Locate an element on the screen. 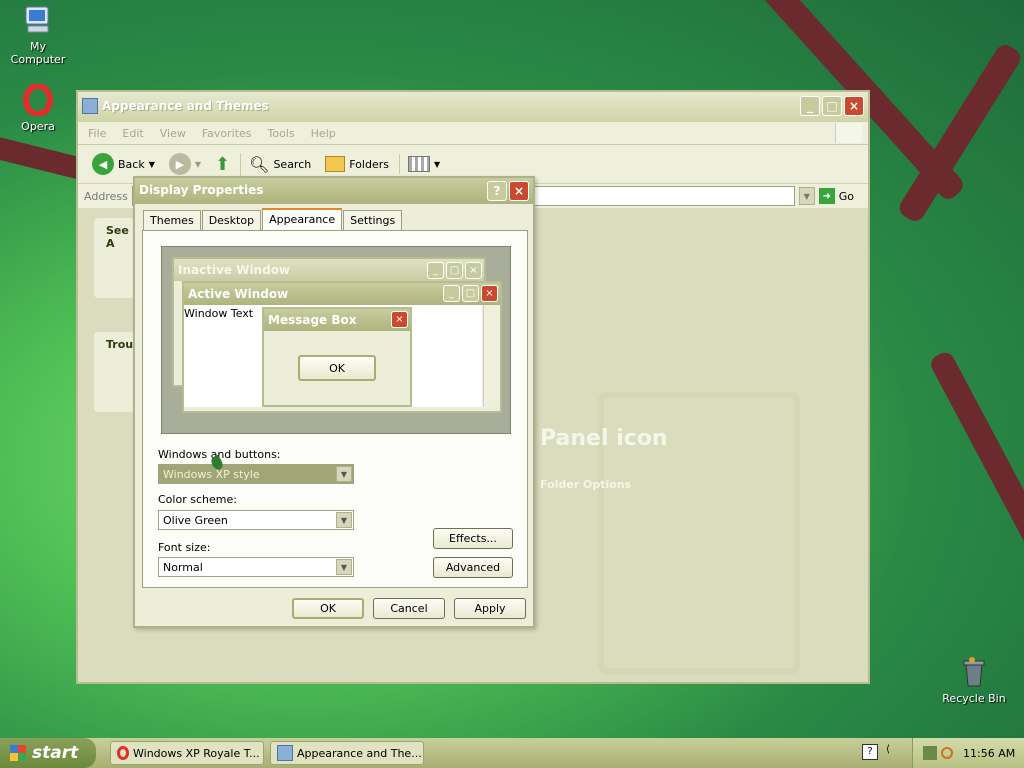  cancel-button: Cancel is located at coordinates (409, 608).